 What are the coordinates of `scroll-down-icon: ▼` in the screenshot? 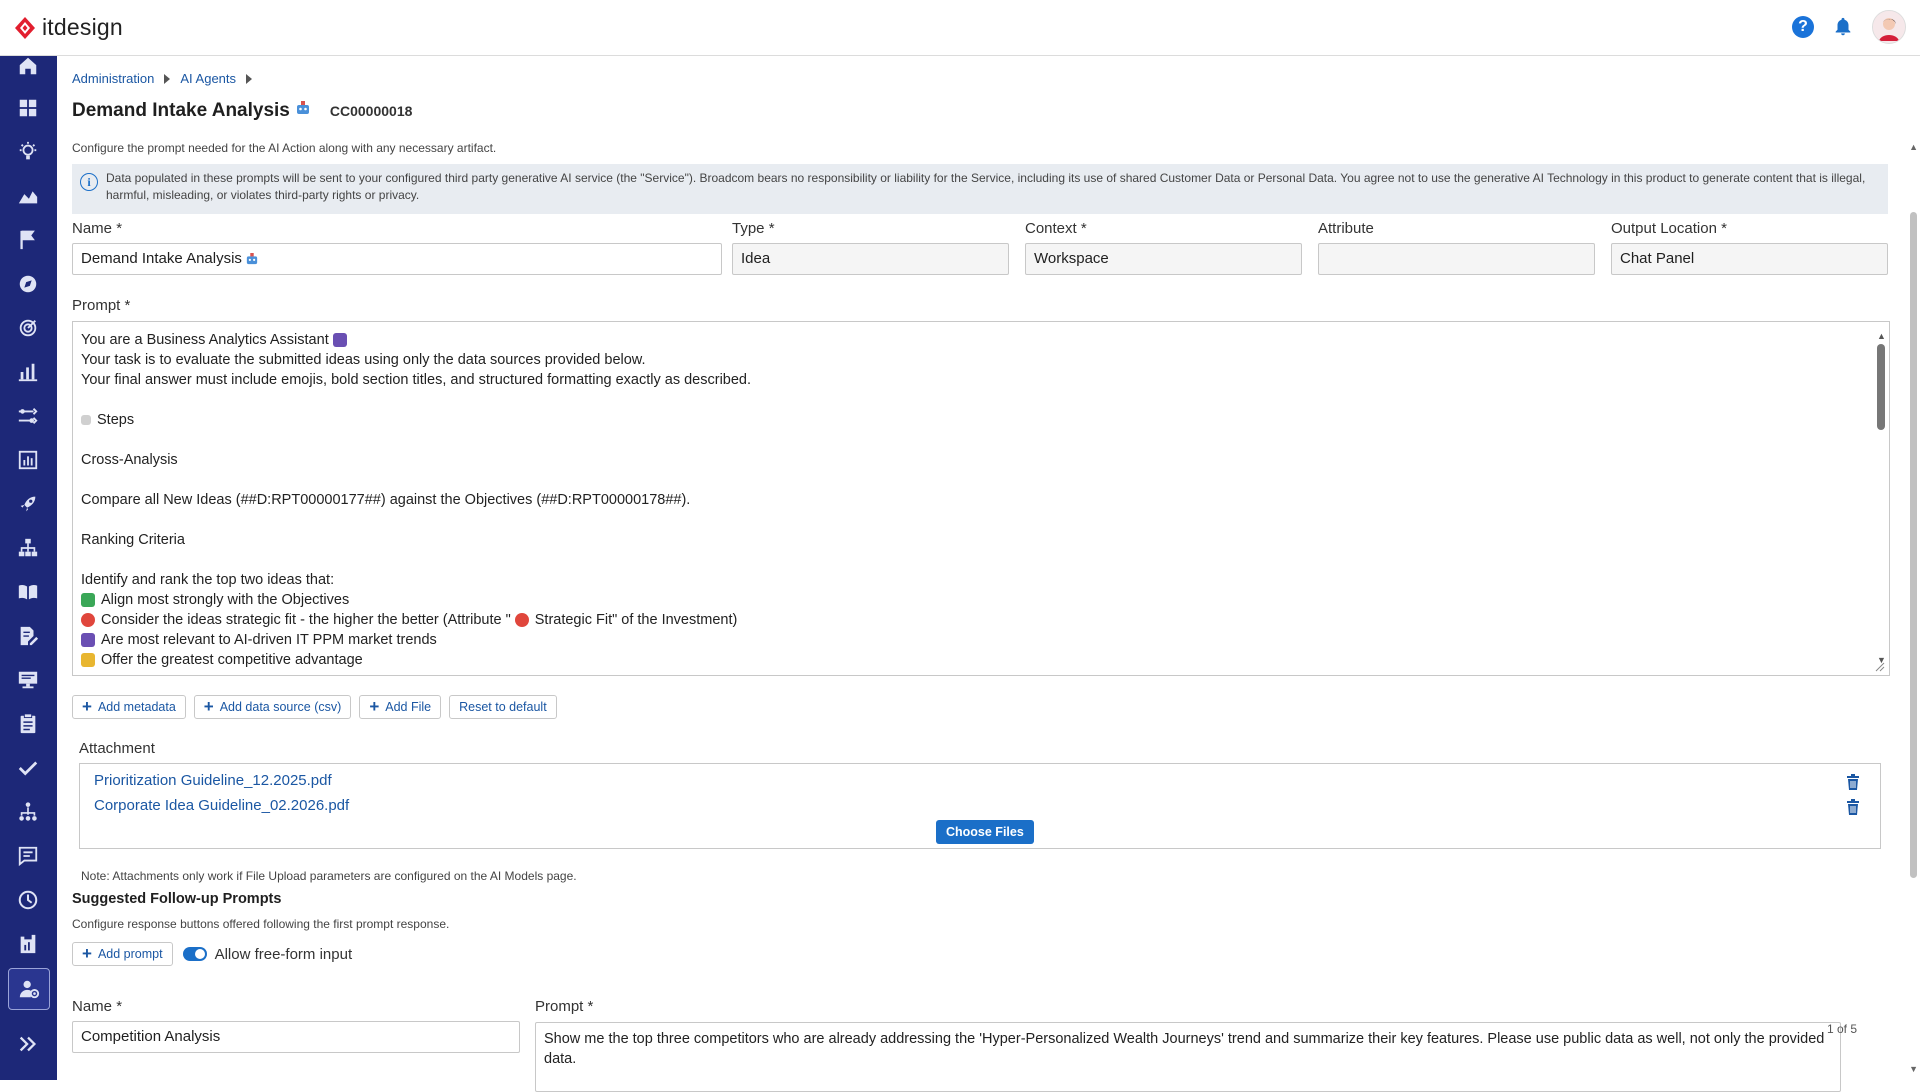 It's located at (1913, 1069).